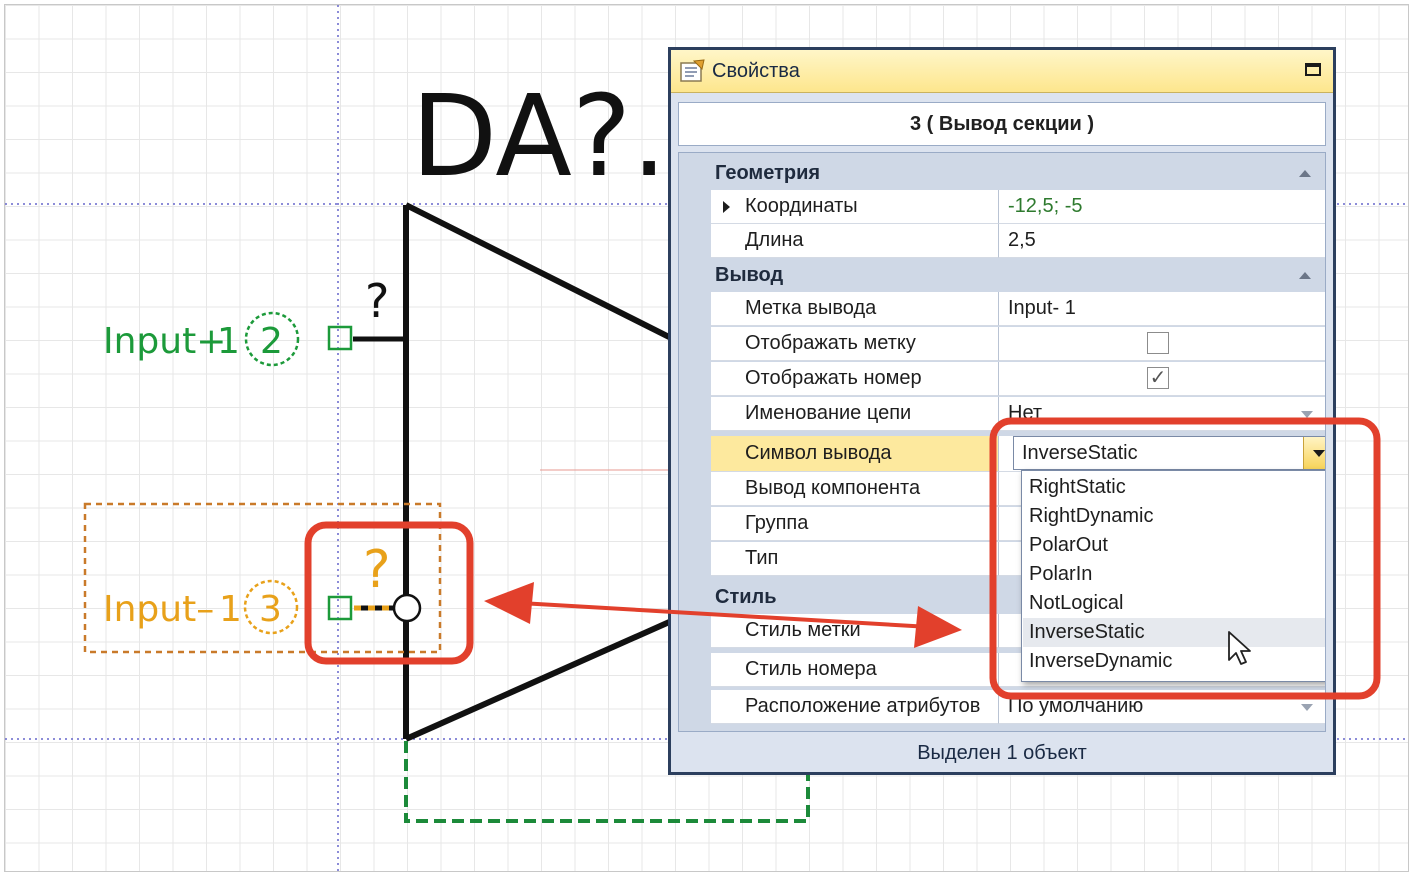 This screenshot has height=878, width=1413. What do you see at coordinates (158, 609) in the screenshot?
I see `pin-minus-label: Input–` at bounding box center [158, 609].